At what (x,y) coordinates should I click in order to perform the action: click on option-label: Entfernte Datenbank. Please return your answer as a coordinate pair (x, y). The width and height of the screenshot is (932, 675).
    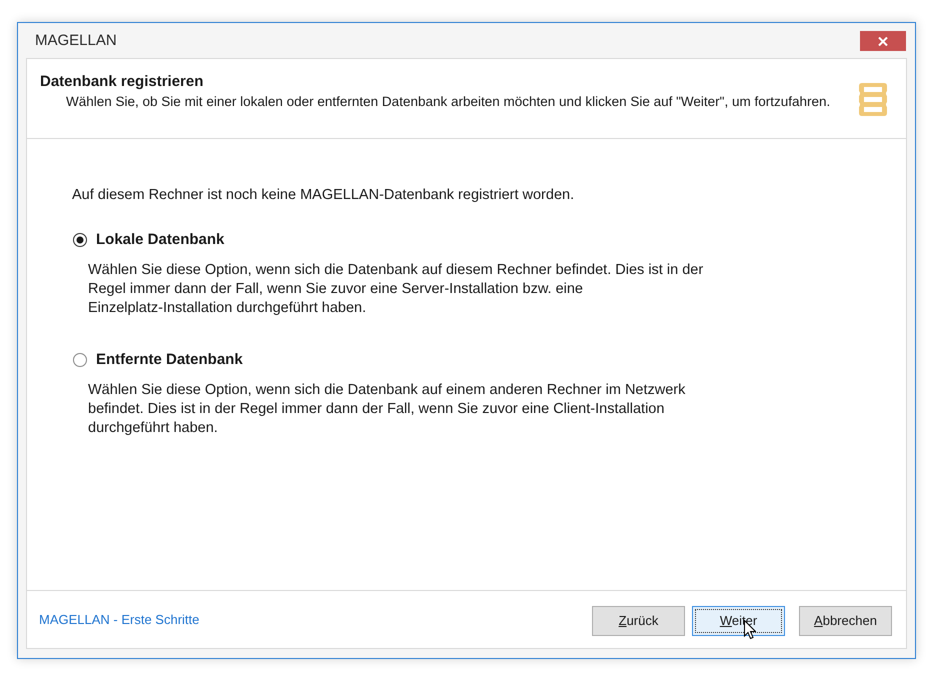
    Looking at the image, I should click on (169, 359).